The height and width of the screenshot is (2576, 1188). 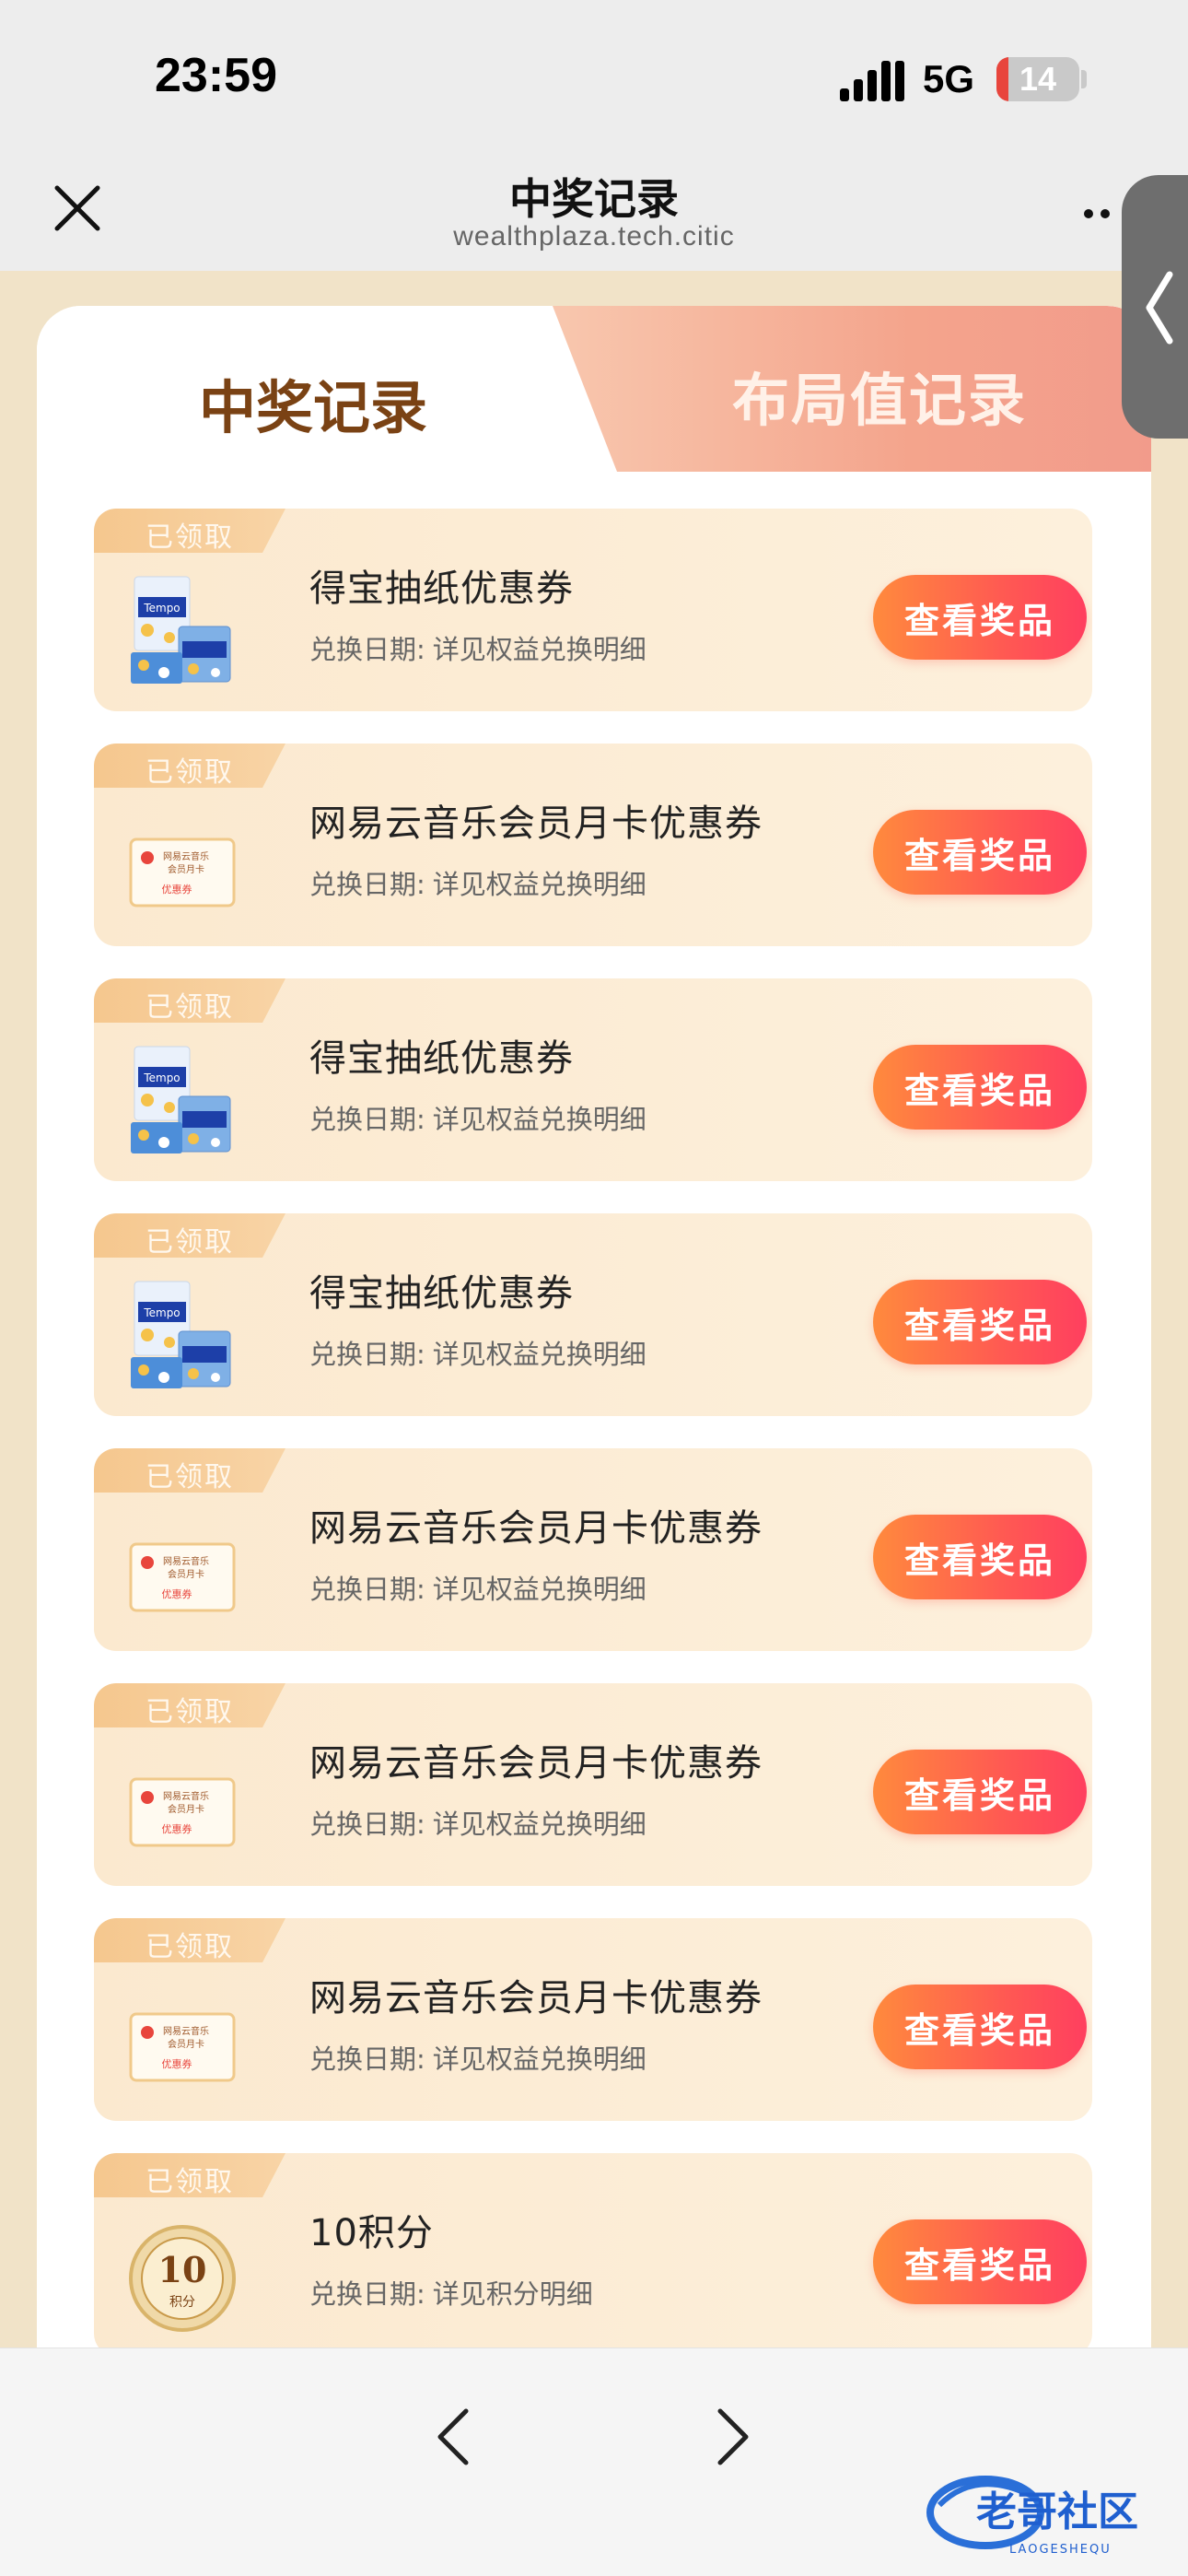 I want to click on network-label: 5G, so click(x=949, y=78).